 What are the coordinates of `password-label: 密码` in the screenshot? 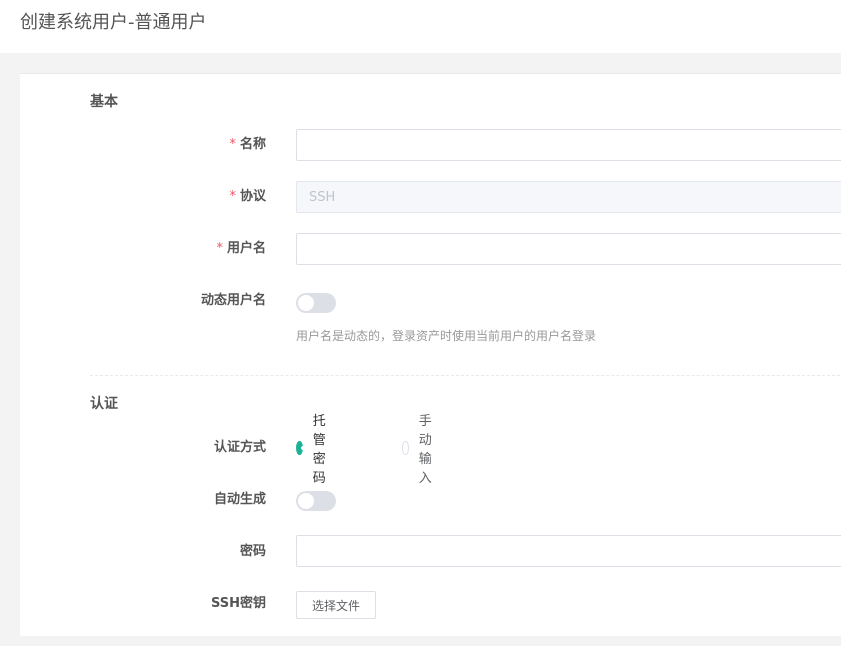 It's located at (252, 551).